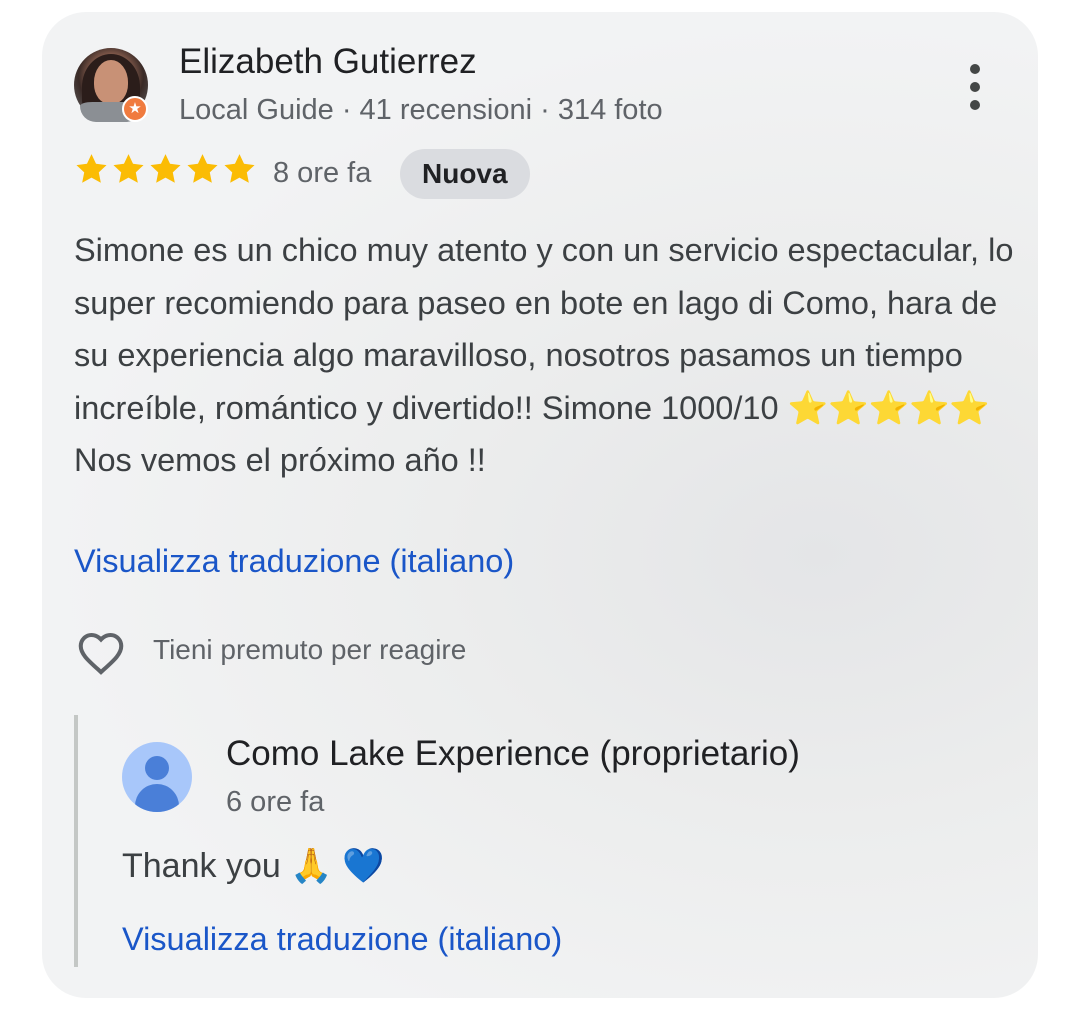  What do you see at coordinates (101, 653) in the screenshot?
I see `heart-outline-icon` at bounding box center [101, 653].